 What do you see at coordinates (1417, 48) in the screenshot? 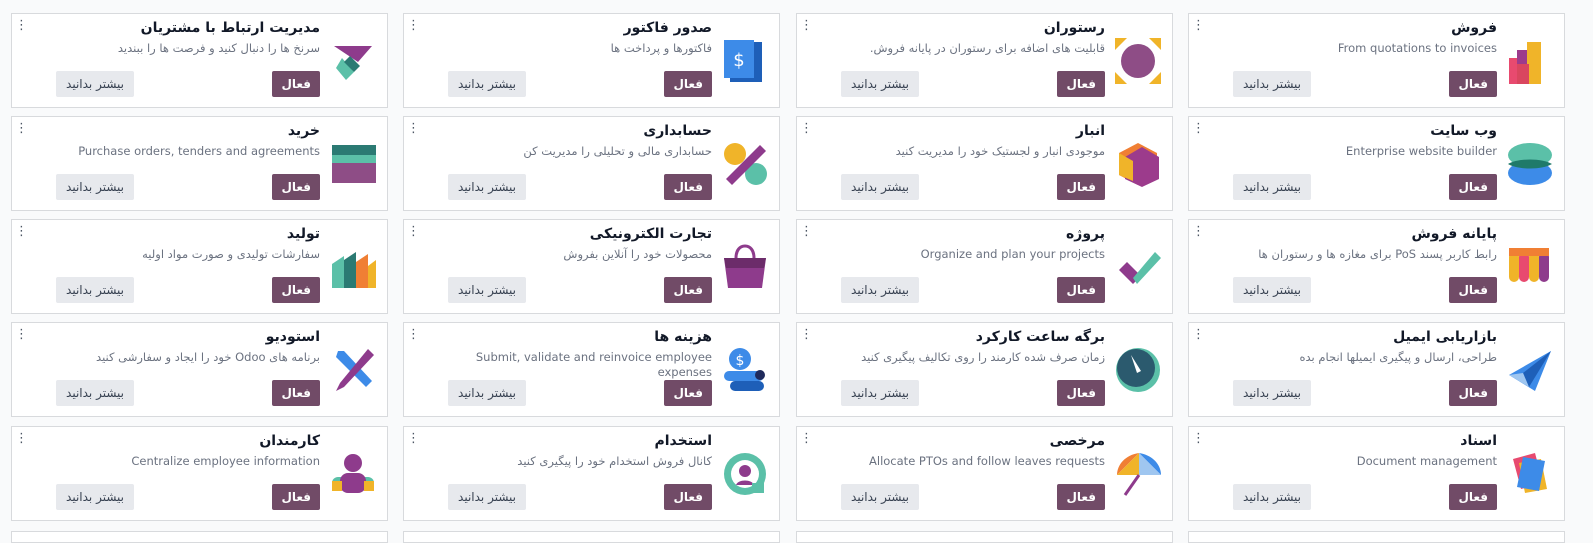
I see `app-summary: From quotations to invoices` at bounding box center [1417, 48].